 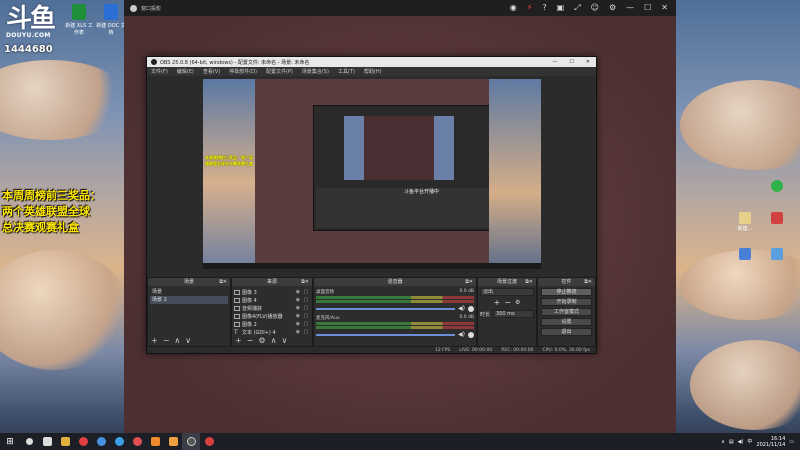 I want to click on taskbar-app-search, so click(x=29, y=441).